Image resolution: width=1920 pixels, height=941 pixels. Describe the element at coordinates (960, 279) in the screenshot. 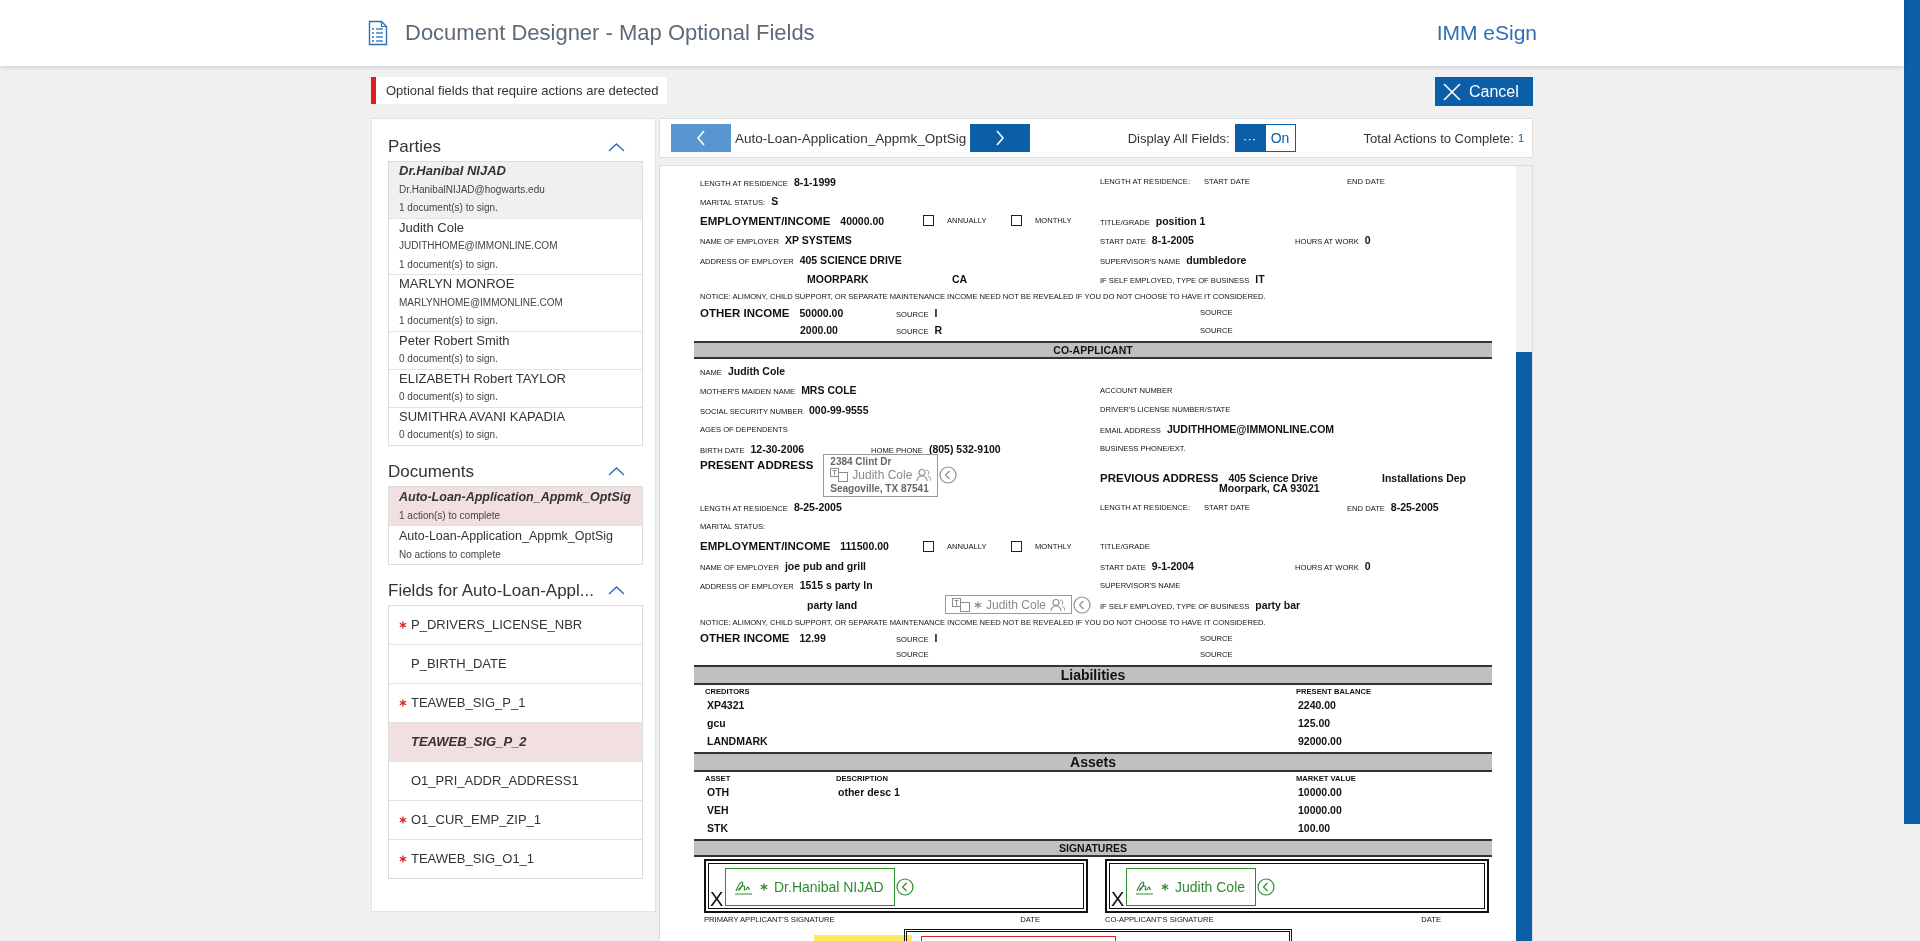

I see `field-value: CA` at that location.